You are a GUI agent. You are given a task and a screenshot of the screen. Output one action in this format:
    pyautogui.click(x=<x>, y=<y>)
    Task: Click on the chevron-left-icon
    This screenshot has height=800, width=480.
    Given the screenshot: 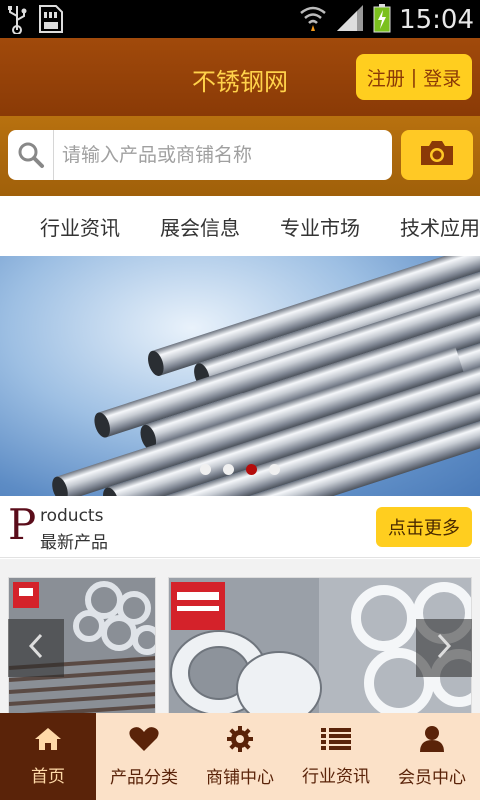 What is the action you would take?
    pyautogui.click(x=36, y=648)
    